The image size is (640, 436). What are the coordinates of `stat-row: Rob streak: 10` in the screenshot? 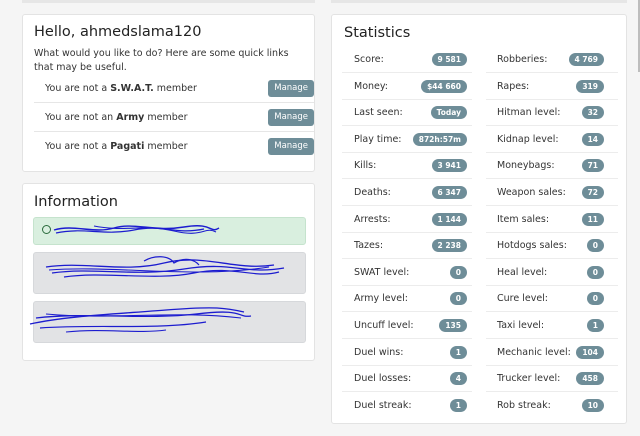 It's located at (552, 406).